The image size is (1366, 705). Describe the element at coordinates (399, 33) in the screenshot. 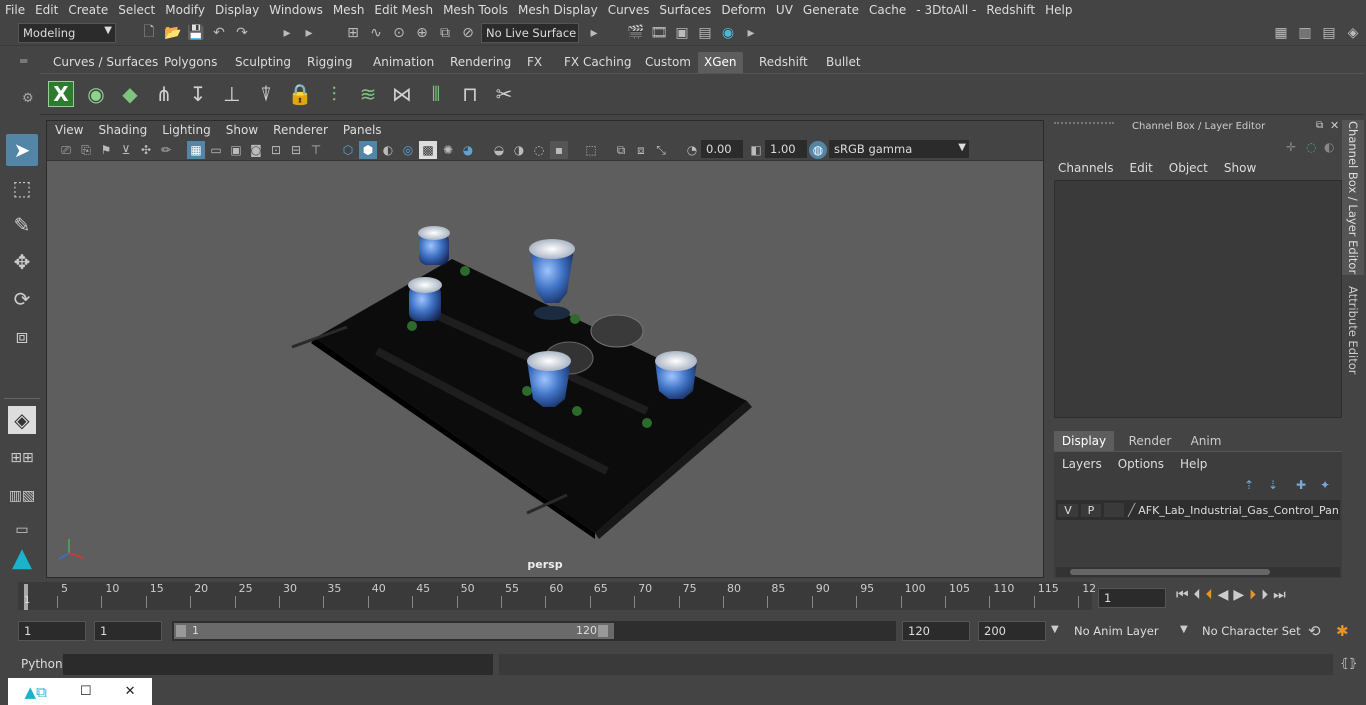

I see `snap-point-icon: ⊙` at that location.